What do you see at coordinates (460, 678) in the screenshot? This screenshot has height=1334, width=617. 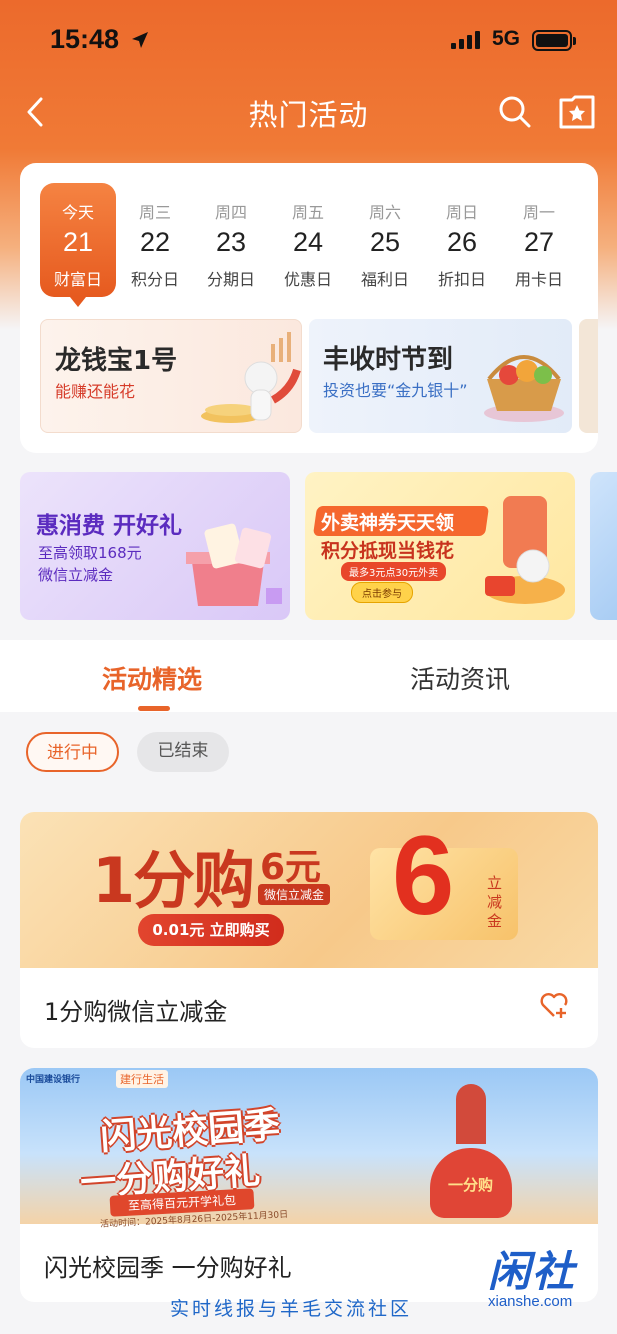 I see `tab-news: 活动资讯` at bounding box center [460, 678].